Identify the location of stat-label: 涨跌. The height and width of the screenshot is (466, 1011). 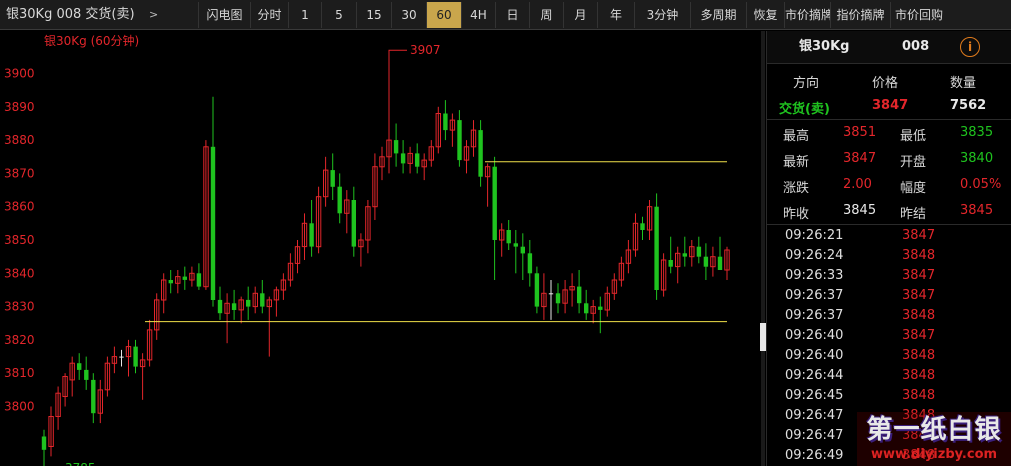
(796, 188).